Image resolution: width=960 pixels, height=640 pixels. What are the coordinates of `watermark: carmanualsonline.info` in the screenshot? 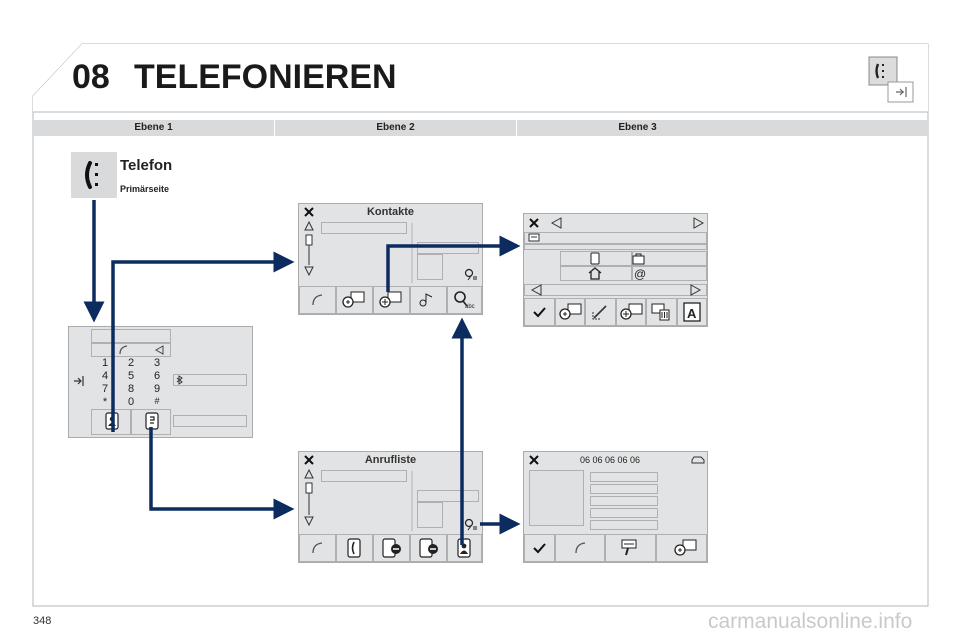 It's located at (810, 621).